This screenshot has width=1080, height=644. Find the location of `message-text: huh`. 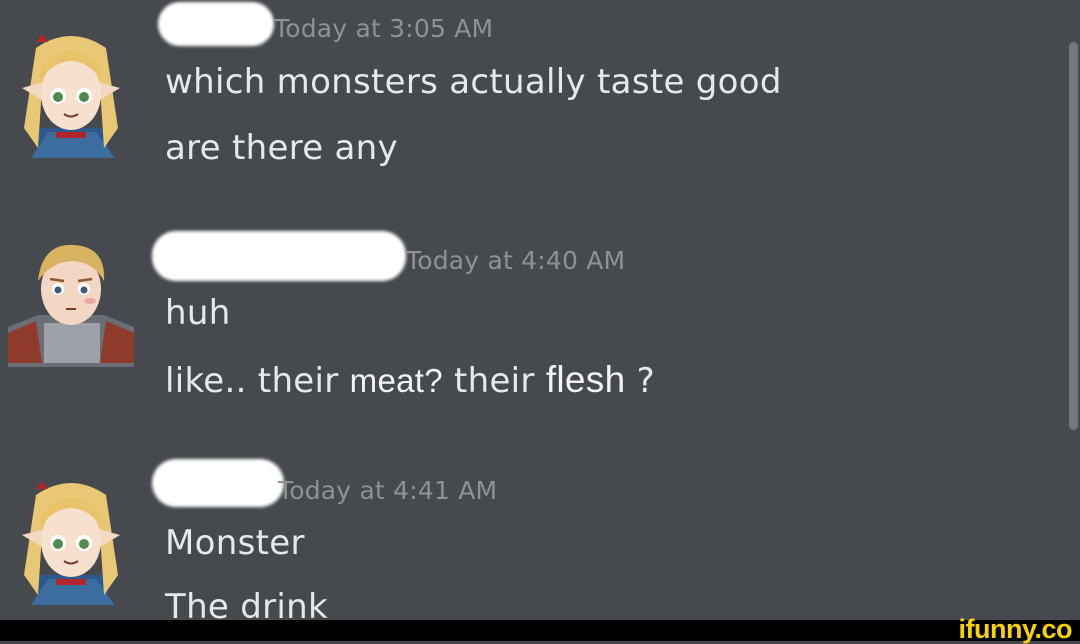

message-text: huh is located at coordinates (198, 313).